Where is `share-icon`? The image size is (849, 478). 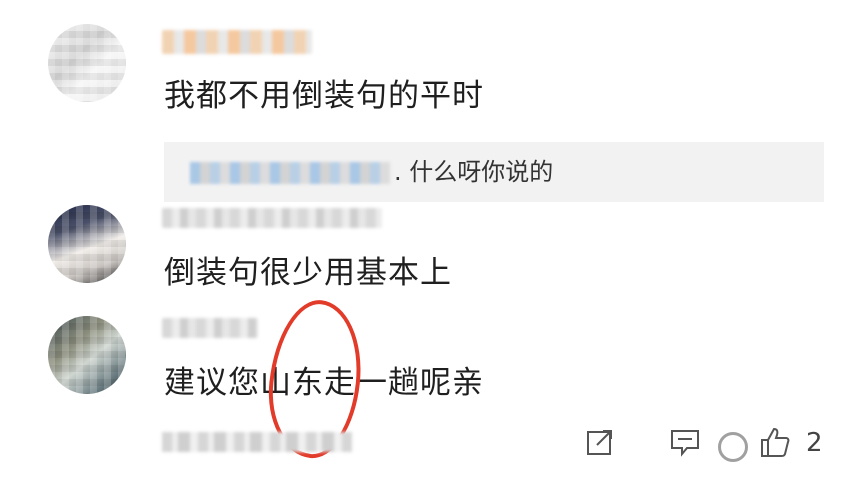 share-icon is located at coordinates (599, 442).